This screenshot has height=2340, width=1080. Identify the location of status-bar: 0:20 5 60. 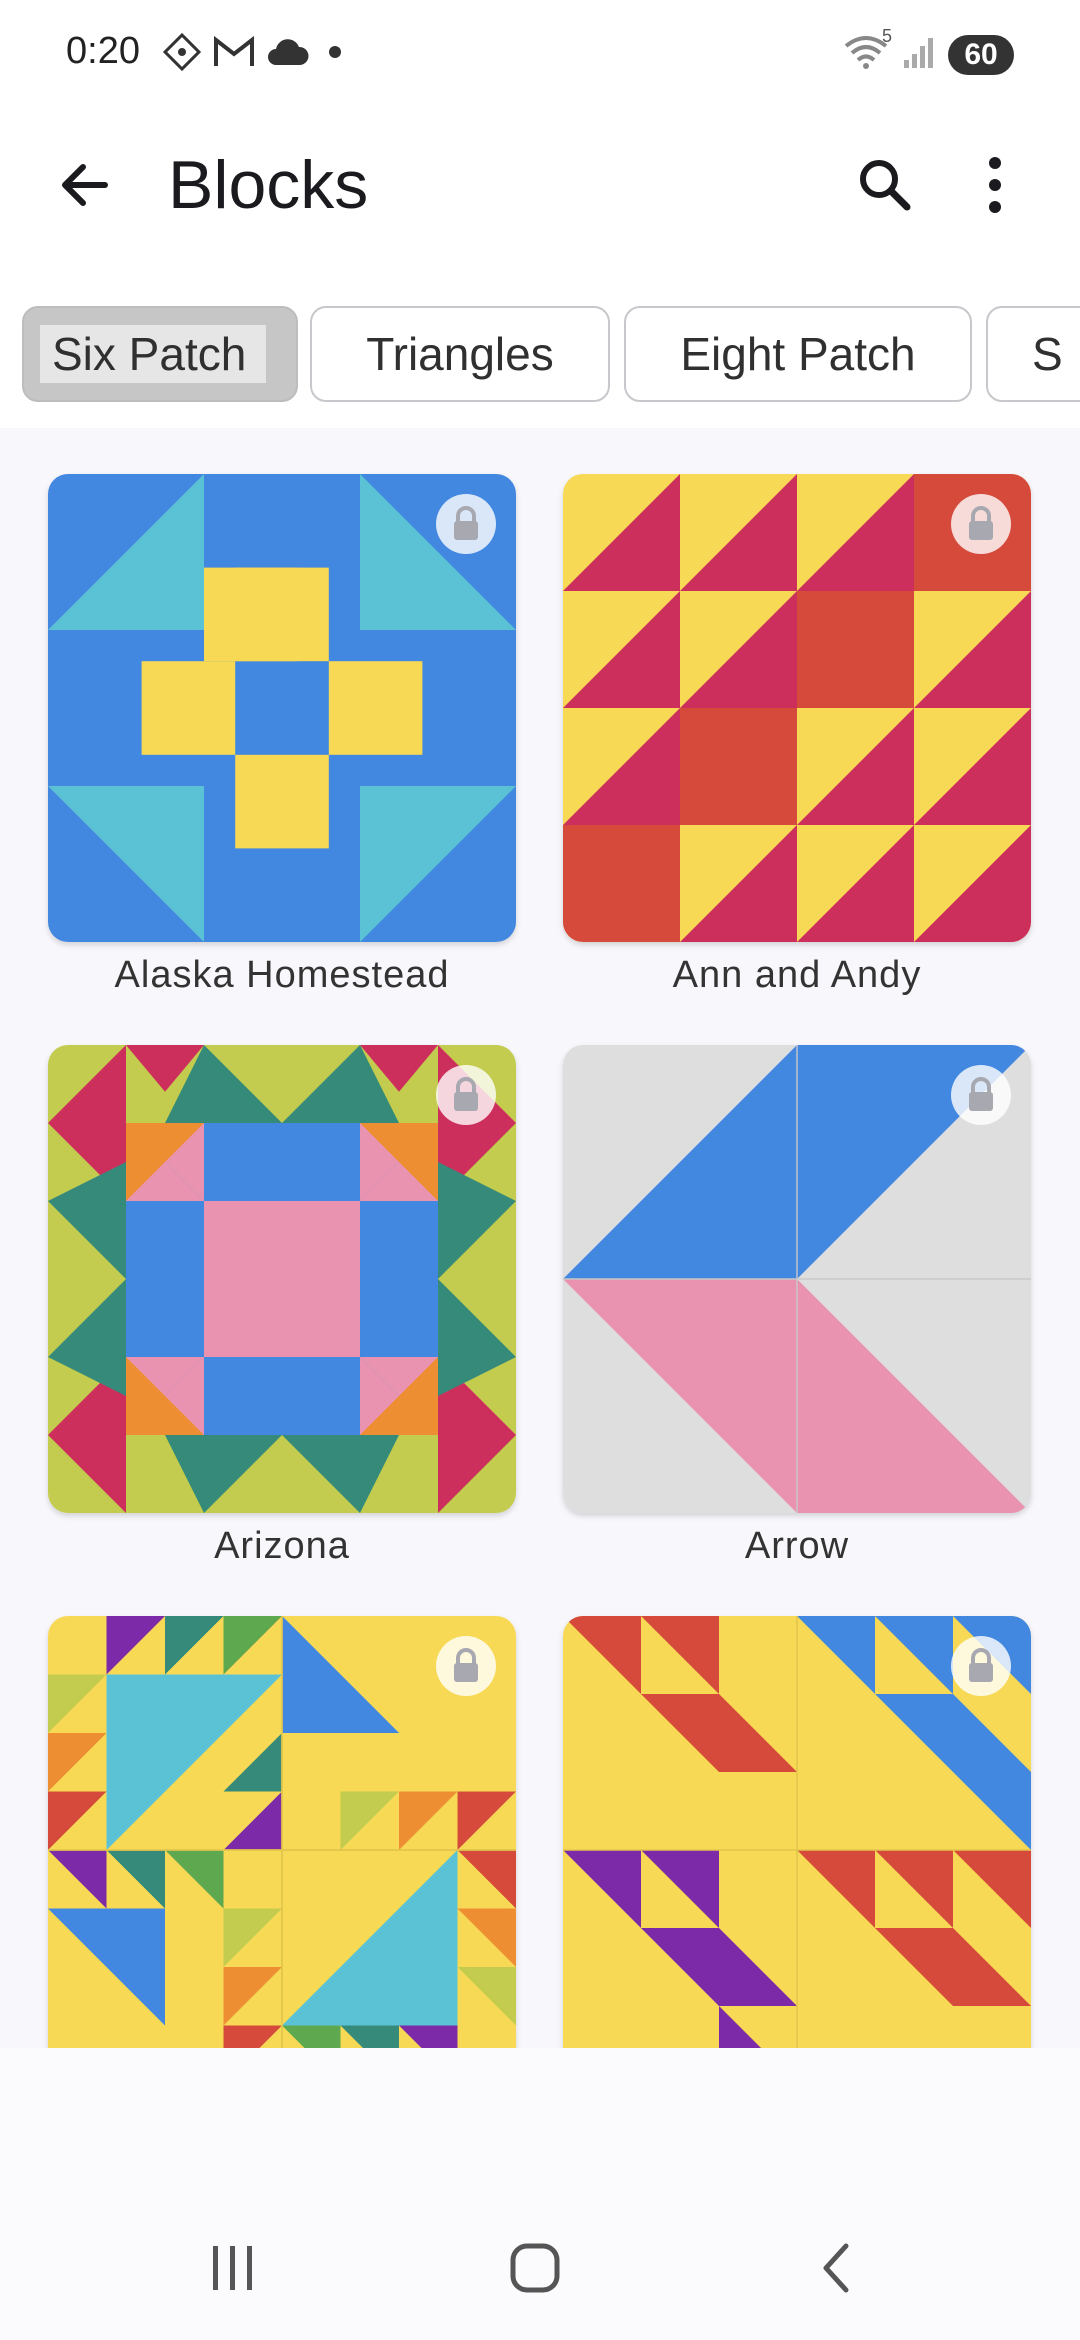
(540, 55).